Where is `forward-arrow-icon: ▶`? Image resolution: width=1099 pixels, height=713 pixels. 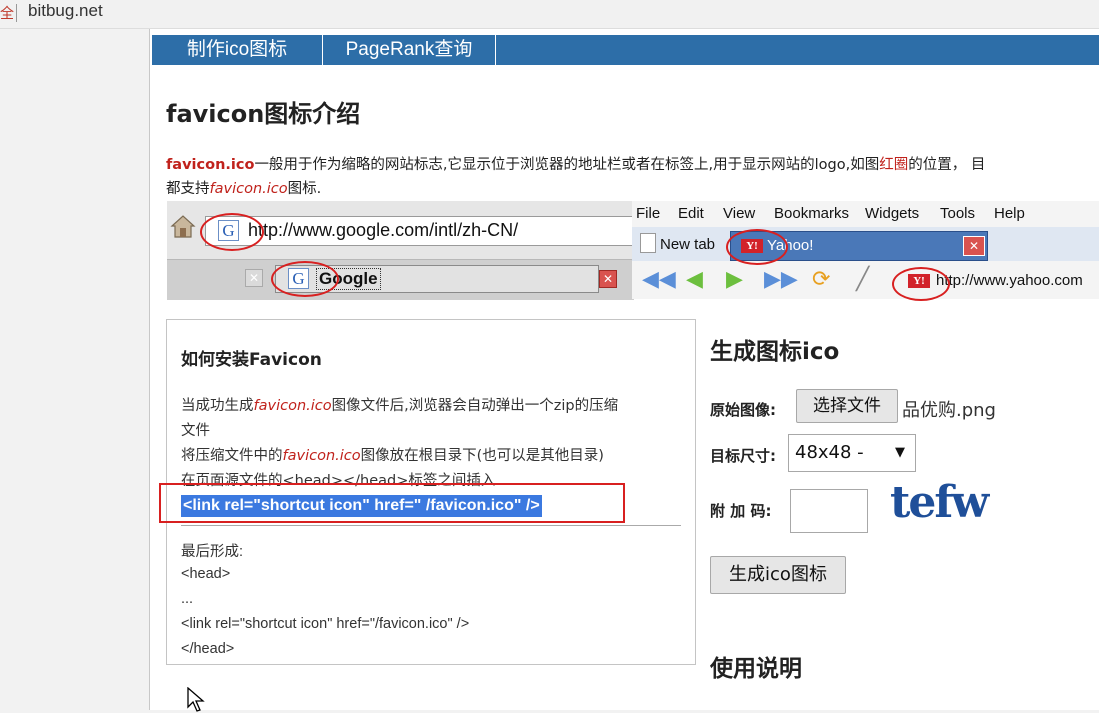
forward-arrow-icon: ▶ is located at coordinates (734, 279).